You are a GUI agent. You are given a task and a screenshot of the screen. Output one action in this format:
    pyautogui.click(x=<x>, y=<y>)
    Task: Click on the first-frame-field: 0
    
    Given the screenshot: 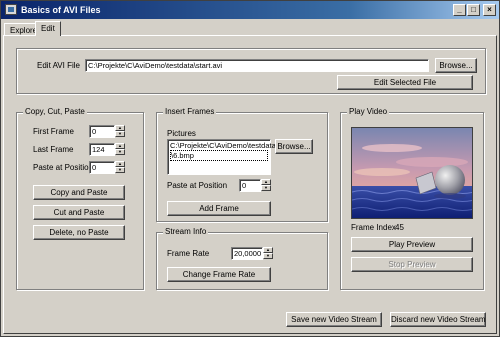 What is the action you would take?
    pyautogui.click(x=102, y=131)
    